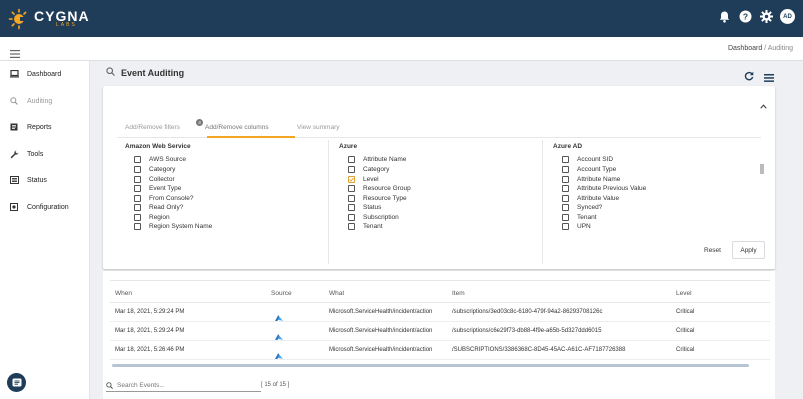  What do you see at coordinates (745, 48) in the screenshot?
I see `breadcrumb-home: Dashboard` at bounding box center [745, 48].